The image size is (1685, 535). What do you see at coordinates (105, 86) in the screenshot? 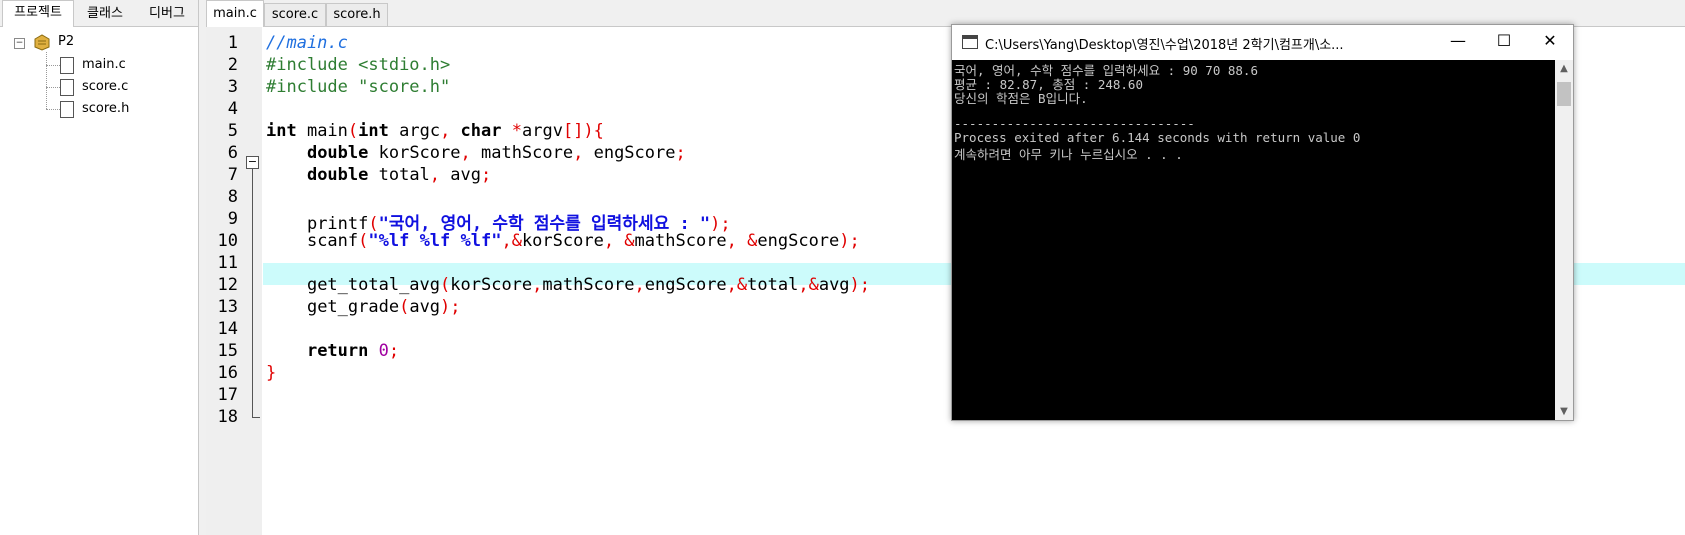
I see `file-item-score-c: score.c` at bounding box center [105, 86].